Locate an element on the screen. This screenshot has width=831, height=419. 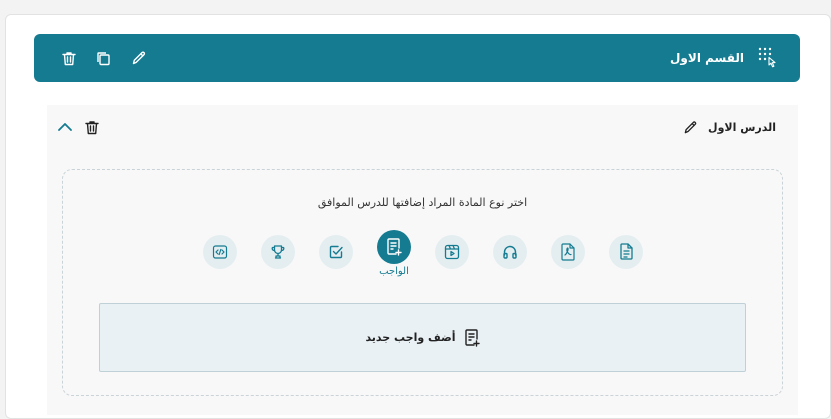
checkbox-icon is located at coordinates (336, 252).